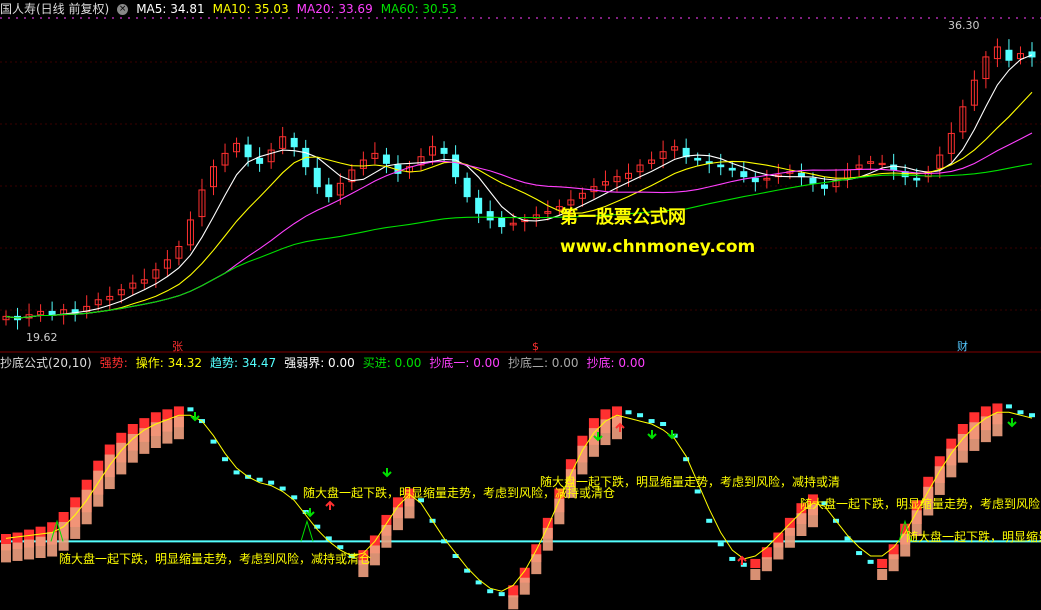  Describe the element at coordinates (113, 363) in the screenshot. I see `strong-value: 强势:` at that location.